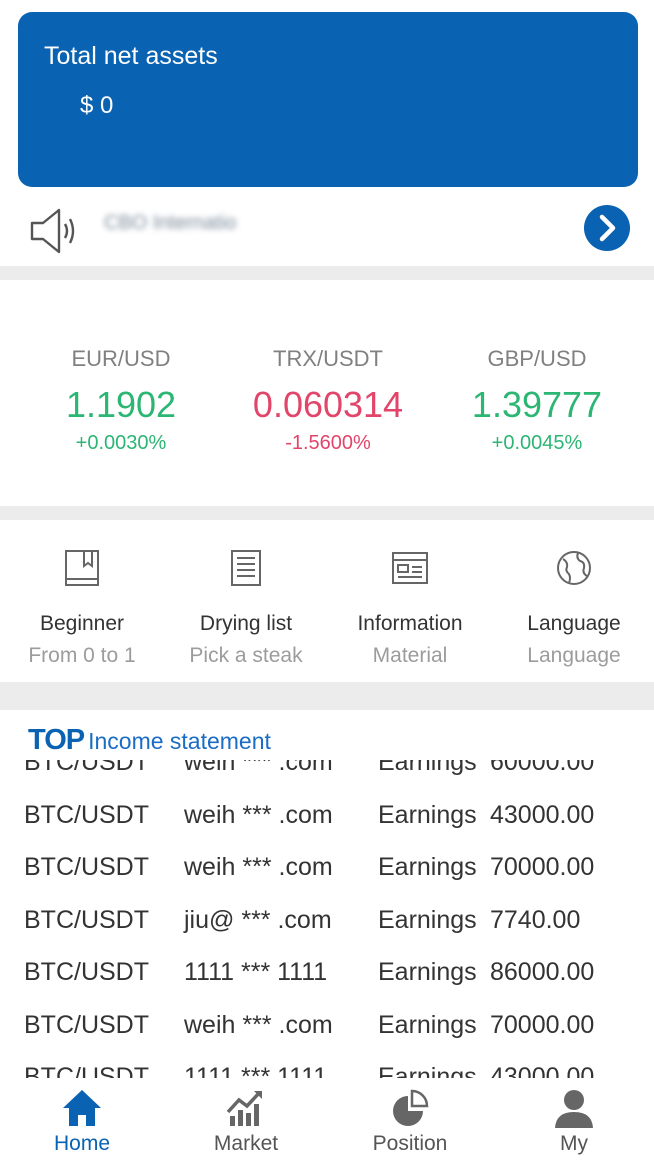 This screenshot has height=1162, width=654. What do you see at coordinates (258, 919) in the screenshot?
I see `row-user: jiu@ *** .com` at bounding box center [258, 919].